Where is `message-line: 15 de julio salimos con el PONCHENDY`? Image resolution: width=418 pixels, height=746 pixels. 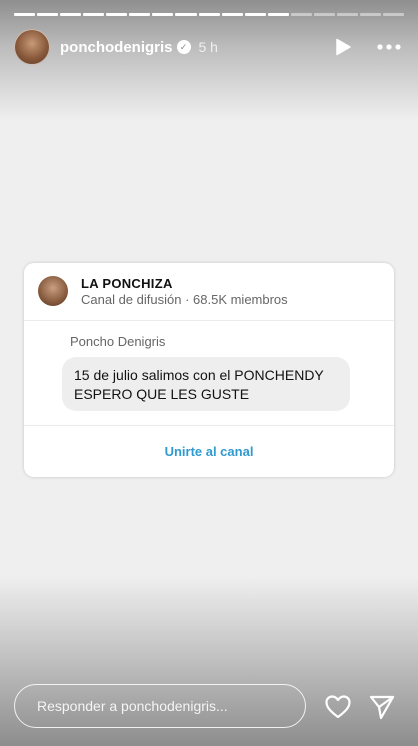 message-line: 15 de julio salimos con el PONCHENDY is located at coordinates (199, 375).